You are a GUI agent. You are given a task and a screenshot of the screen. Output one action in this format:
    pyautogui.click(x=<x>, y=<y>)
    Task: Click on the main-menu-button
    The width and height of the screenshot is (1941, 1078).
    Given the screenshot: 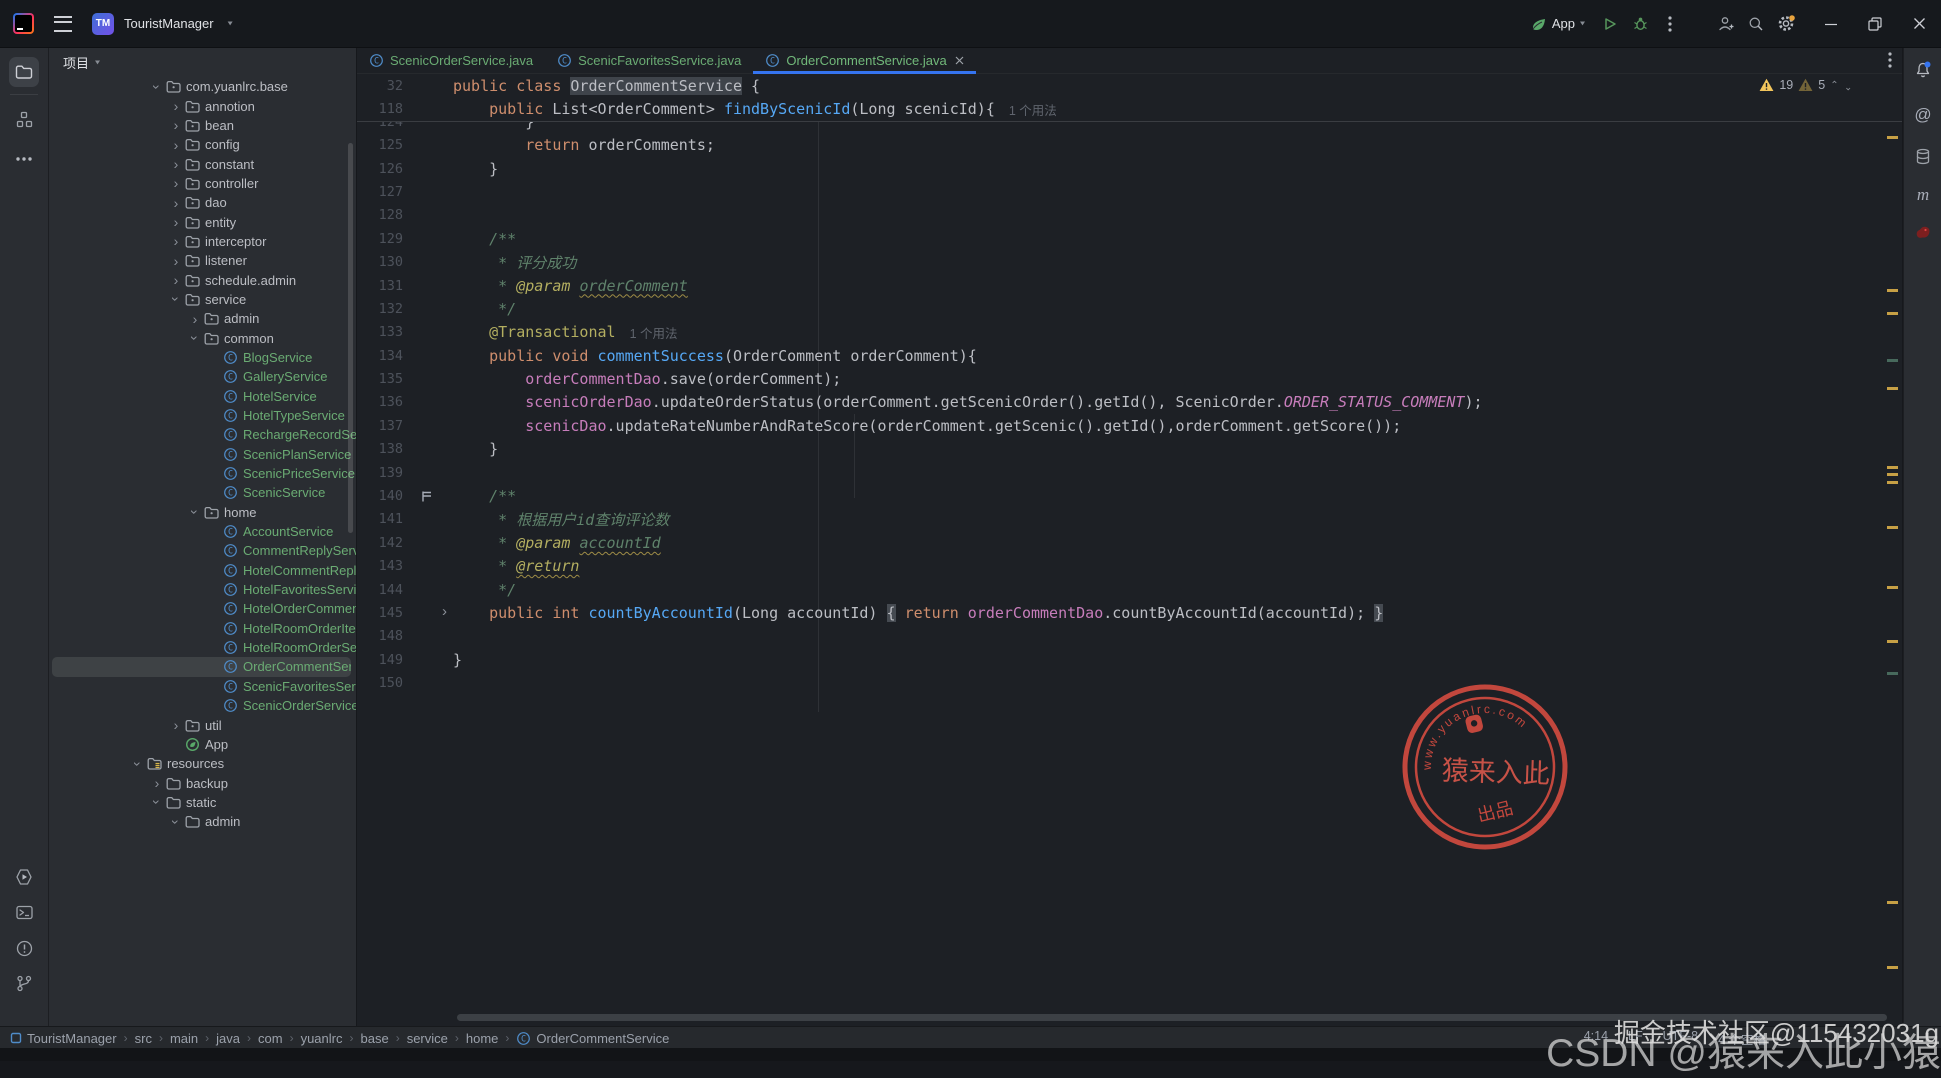 What is the action you would take?
    pyautogui.click(x=63, y=24)
    